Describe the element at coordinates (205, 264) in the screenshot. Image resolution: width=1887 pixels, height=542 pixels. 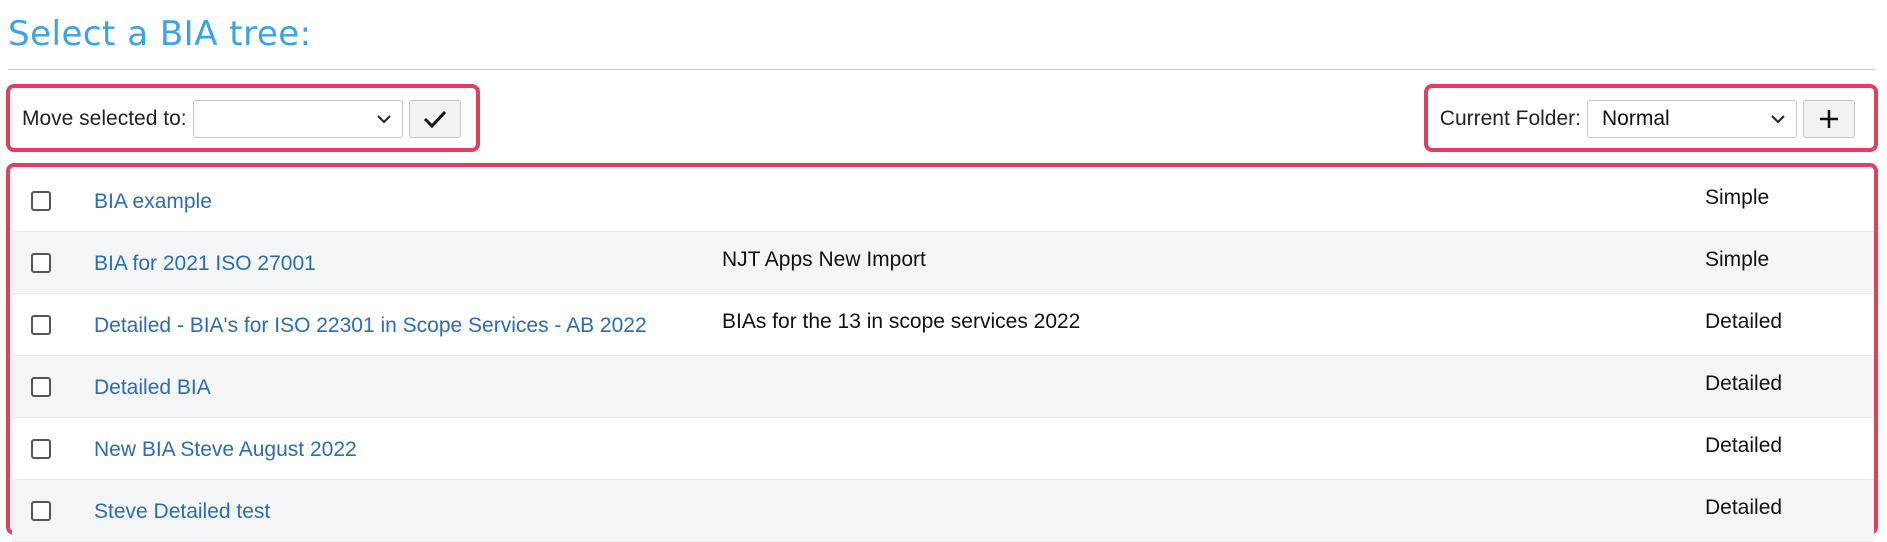
I see `tree-name-link: BIA for 2021 ISO 27001` at that location.